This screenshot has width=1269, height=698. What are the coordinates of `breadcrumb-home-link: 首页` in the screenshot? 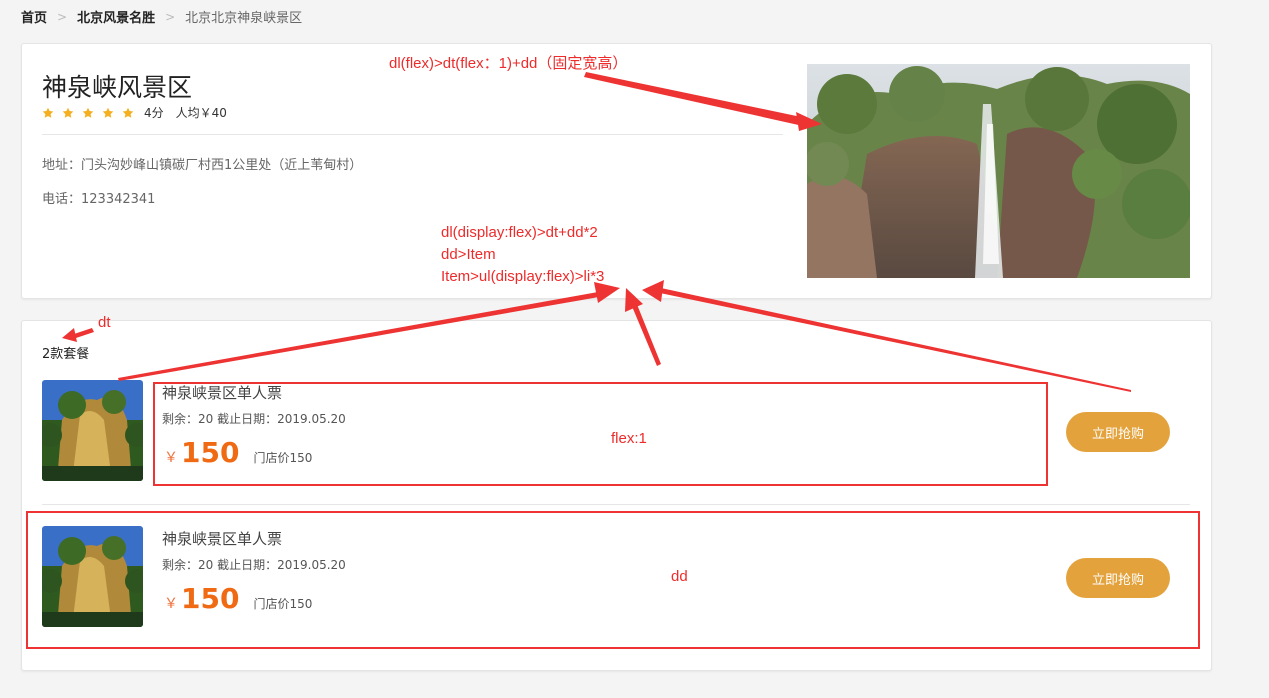 It's located at (34, 16).